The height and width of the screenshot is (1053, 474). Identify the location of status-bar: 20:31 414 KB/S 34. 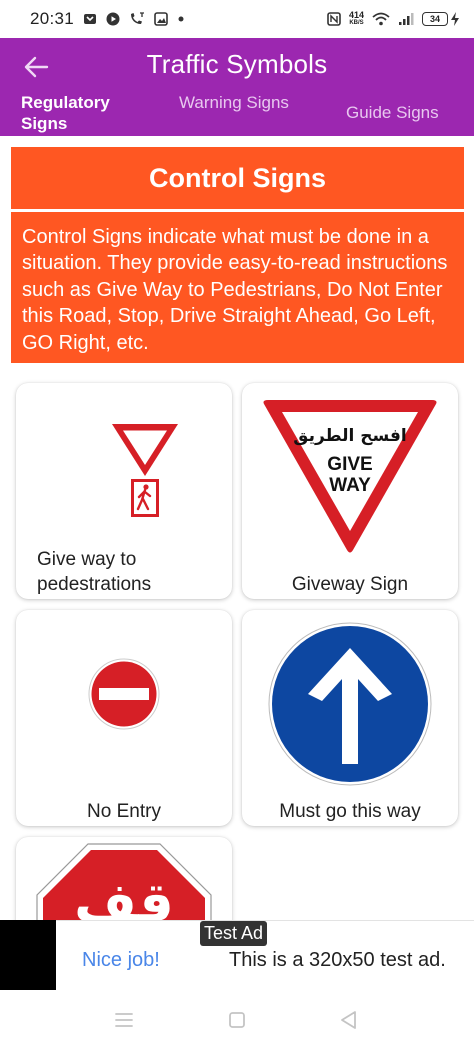
(237, 19).